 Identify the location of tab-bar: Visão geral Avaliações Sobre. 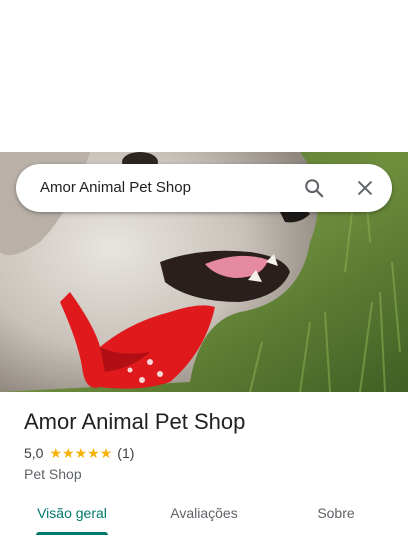
(204, 519).